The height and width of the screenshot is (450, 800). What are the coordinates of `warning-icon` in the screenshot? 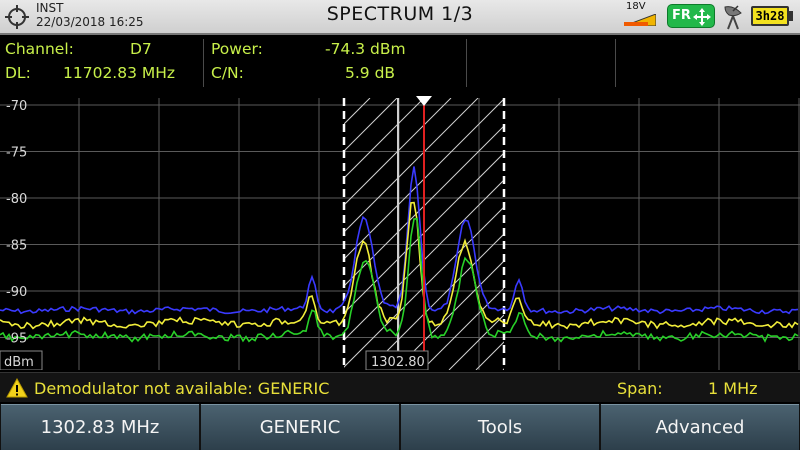 It's located at (17, 388).